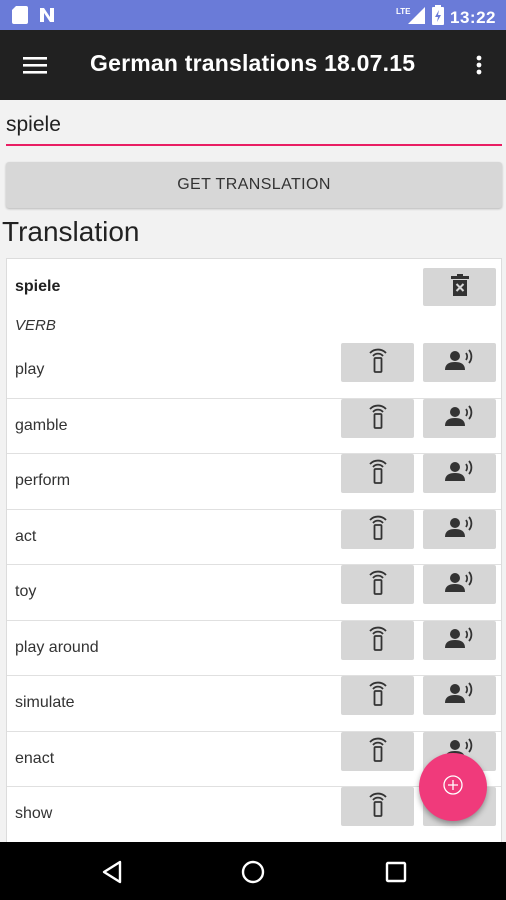  I want to click on word-header: spiele, so click(254, 286).